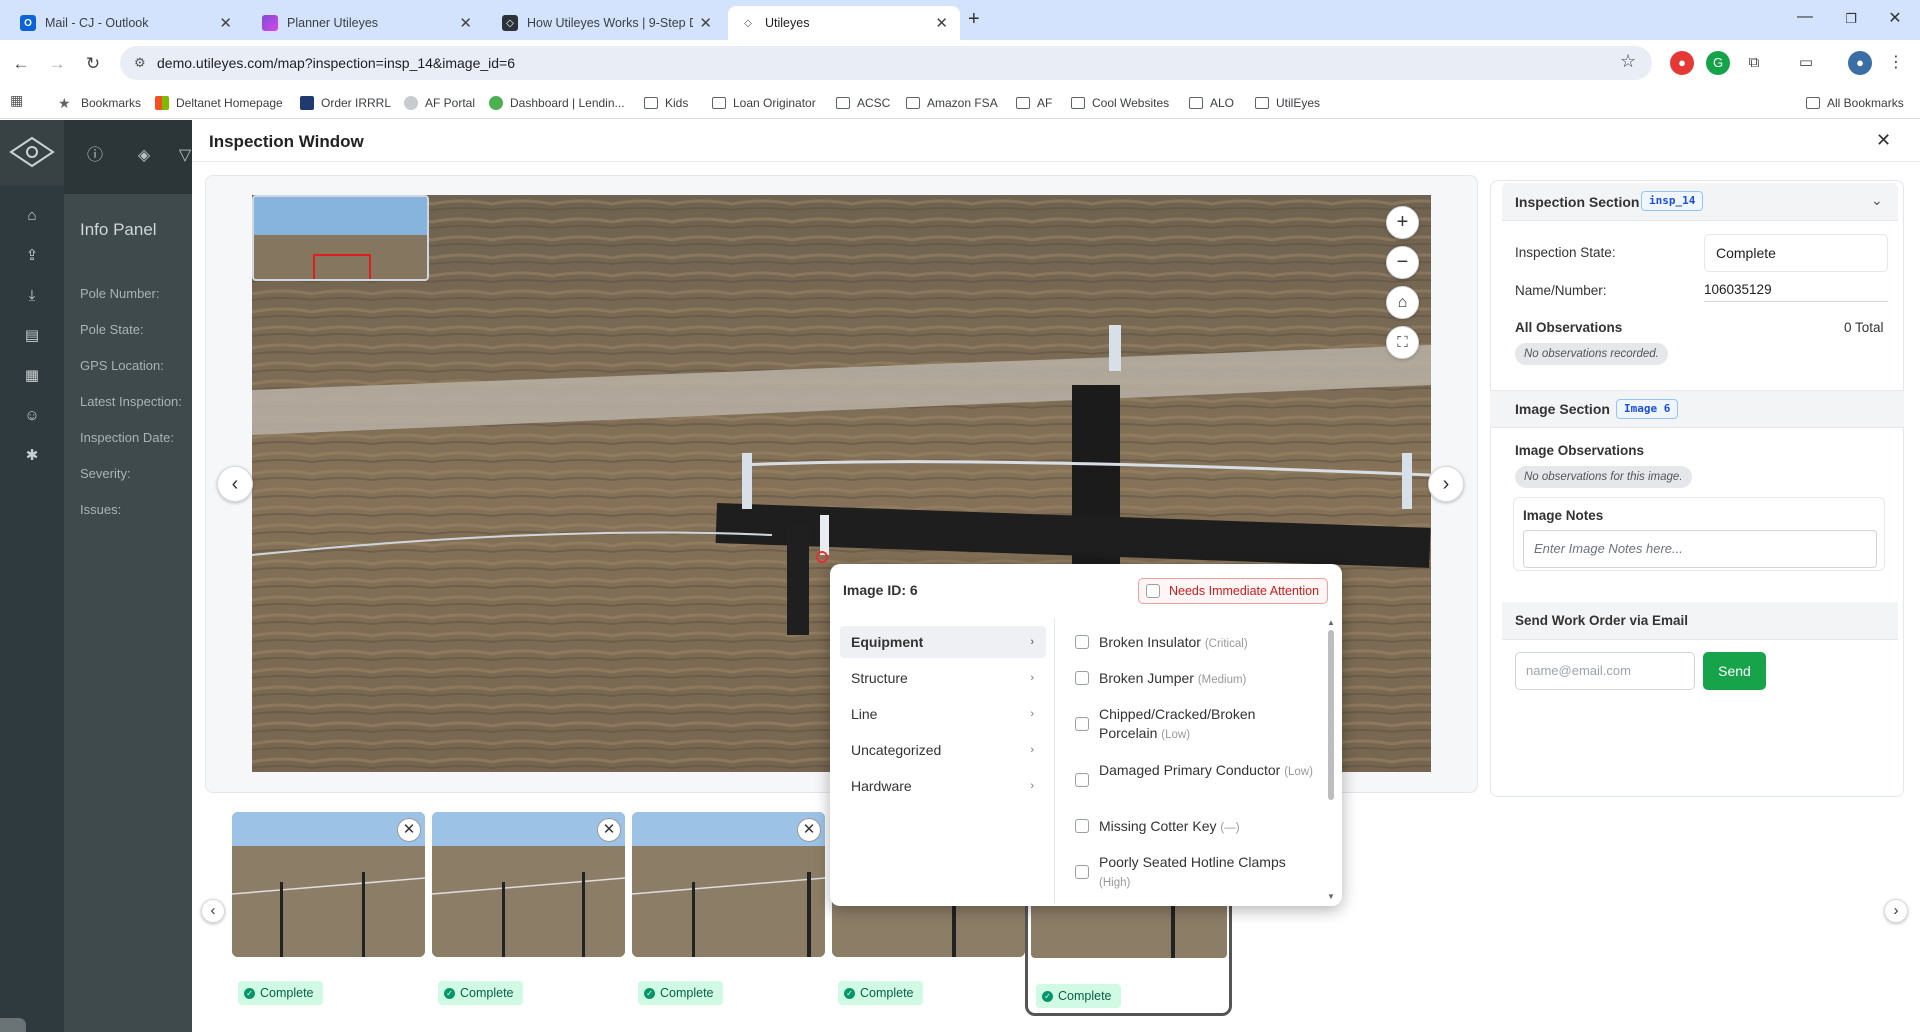 The image size is (1920, 1032). I want to click on observation-item: Chipped/Cracked/Broken Porcelain (Low), so click(1195, 725).